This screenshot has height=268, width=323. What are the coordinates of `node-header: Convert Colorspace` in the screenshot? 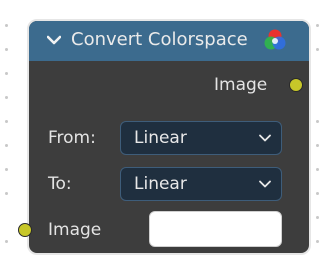 It's located at (169, 41).